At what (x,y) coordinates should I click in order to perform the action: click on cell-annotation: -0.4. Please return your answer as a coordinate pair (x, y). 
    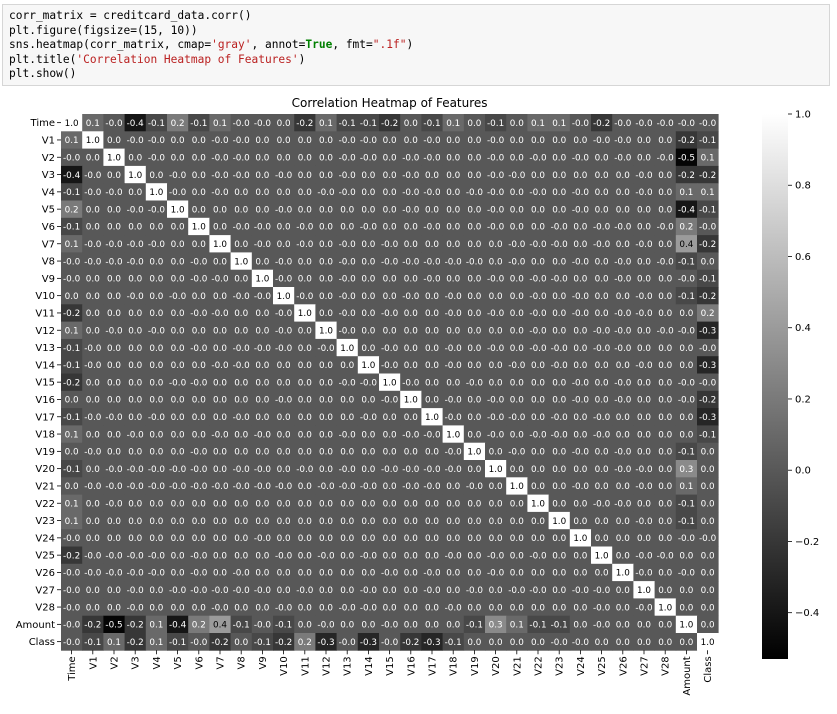
    Looking at the image, I should click on (72, 176).